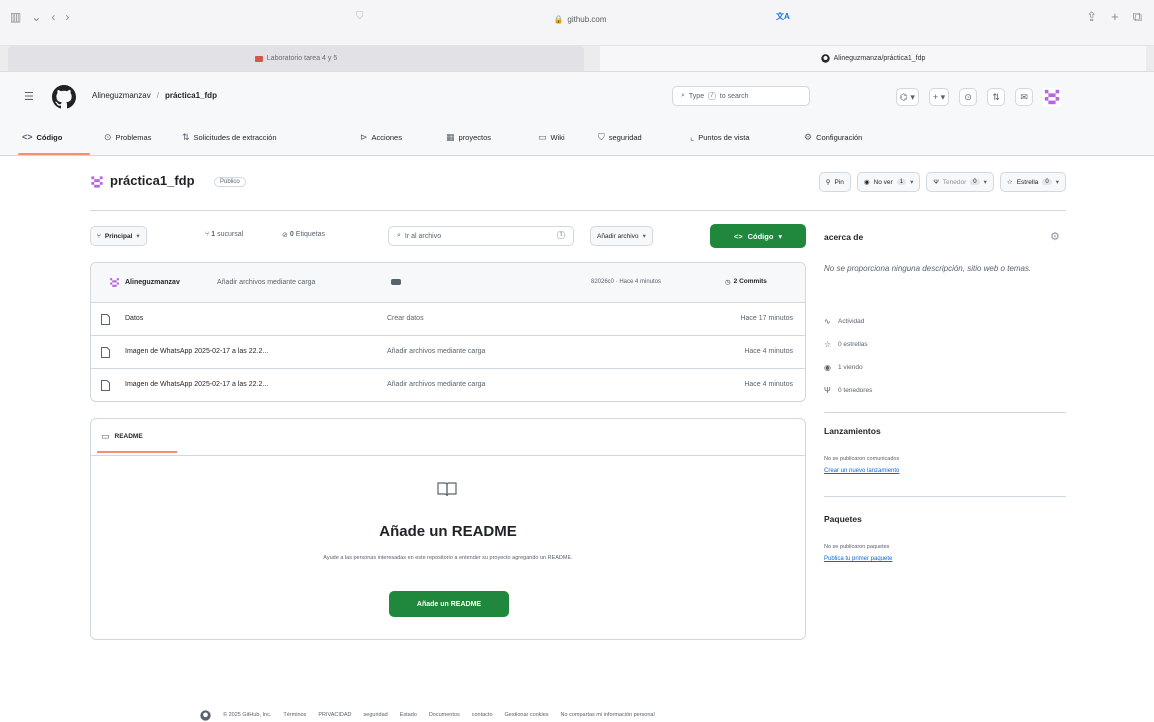 The image size is (1154, 722). I want to click on pull-requests-icon: ⇅, so click(996, 97).